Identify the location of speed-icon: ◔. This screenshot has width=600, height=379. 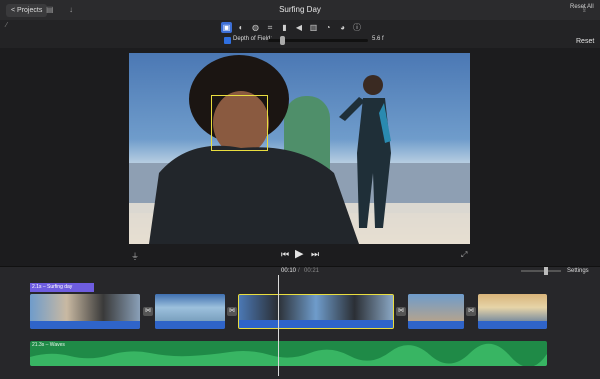
(328, 27).